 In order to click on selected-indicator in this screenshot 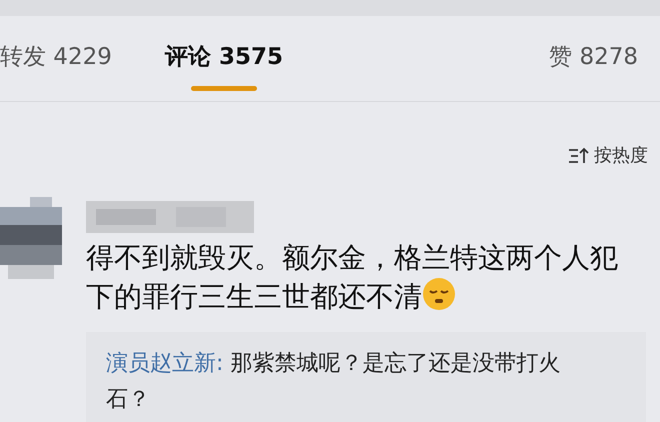, I will do `click(224, 88)`.